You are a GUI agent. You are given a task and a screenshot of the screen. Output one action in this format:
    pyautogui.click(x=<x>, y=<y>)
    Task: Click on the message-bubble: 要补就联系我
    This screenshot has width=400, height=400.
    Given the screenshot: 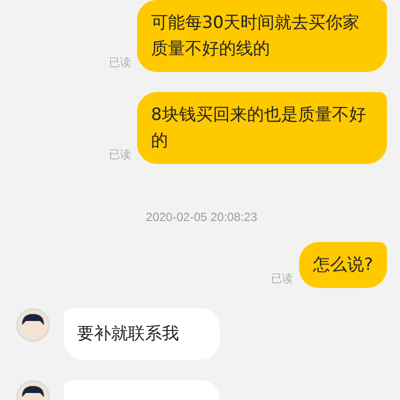 What is the action you would take?
    pyautogui.click(x=142, y=334)
    